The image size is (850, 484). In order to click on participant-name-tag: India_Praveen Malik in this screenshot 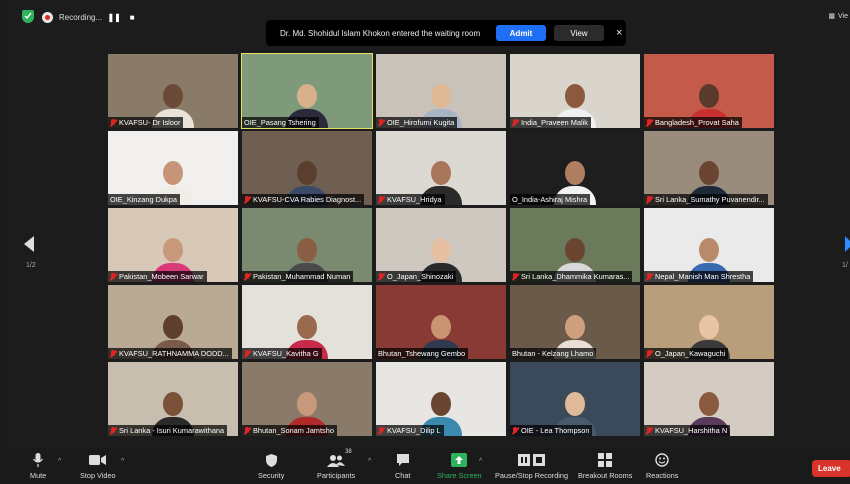, I will do `click(550, 122)`.